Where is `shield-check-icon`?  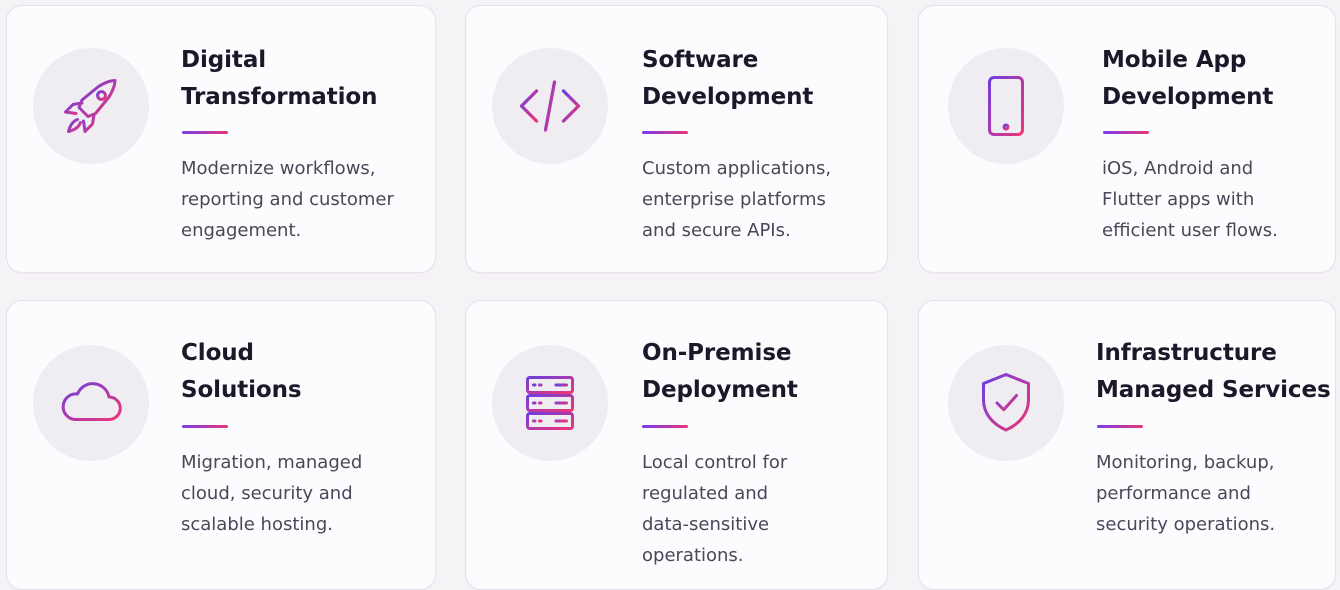 shield-check-icon is located at coordinates (1006, 402).